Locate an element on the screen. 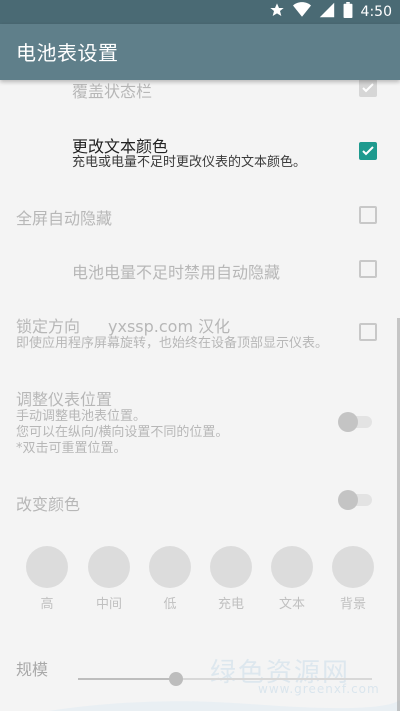 The image size is (400, 711). change-colors-switch is located at coordinates (355, 499).